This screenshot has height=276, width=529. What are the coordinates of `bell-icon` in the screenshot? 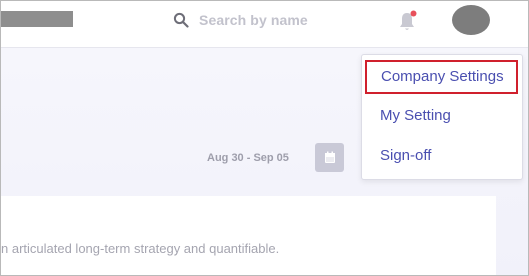 It's located at (408, 20).